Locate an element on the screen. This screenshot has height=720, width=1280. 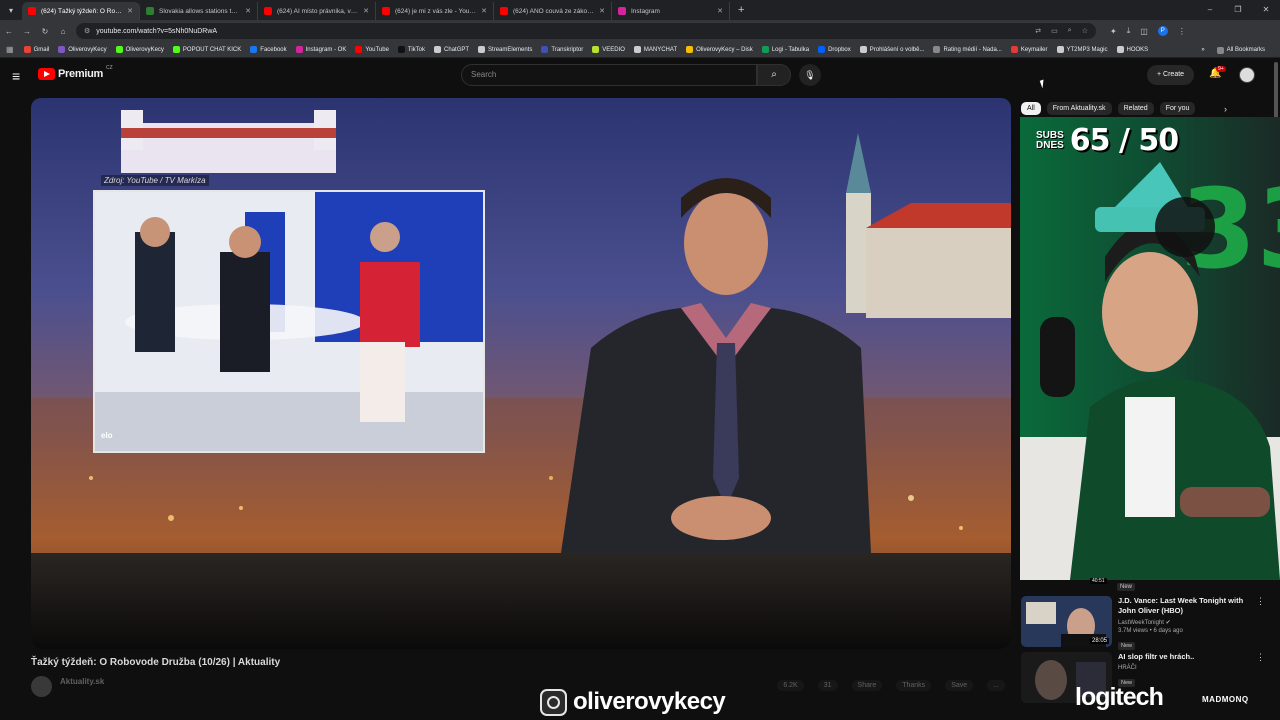
page-scrollbar is located at coordinates (1276, 92).